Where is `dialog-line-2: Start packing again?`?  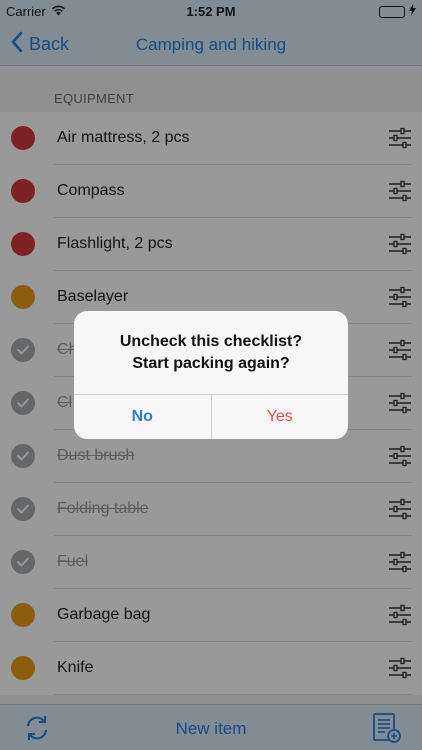
dialog-line-2: Start packing again? is located at coordinates (211, 363).